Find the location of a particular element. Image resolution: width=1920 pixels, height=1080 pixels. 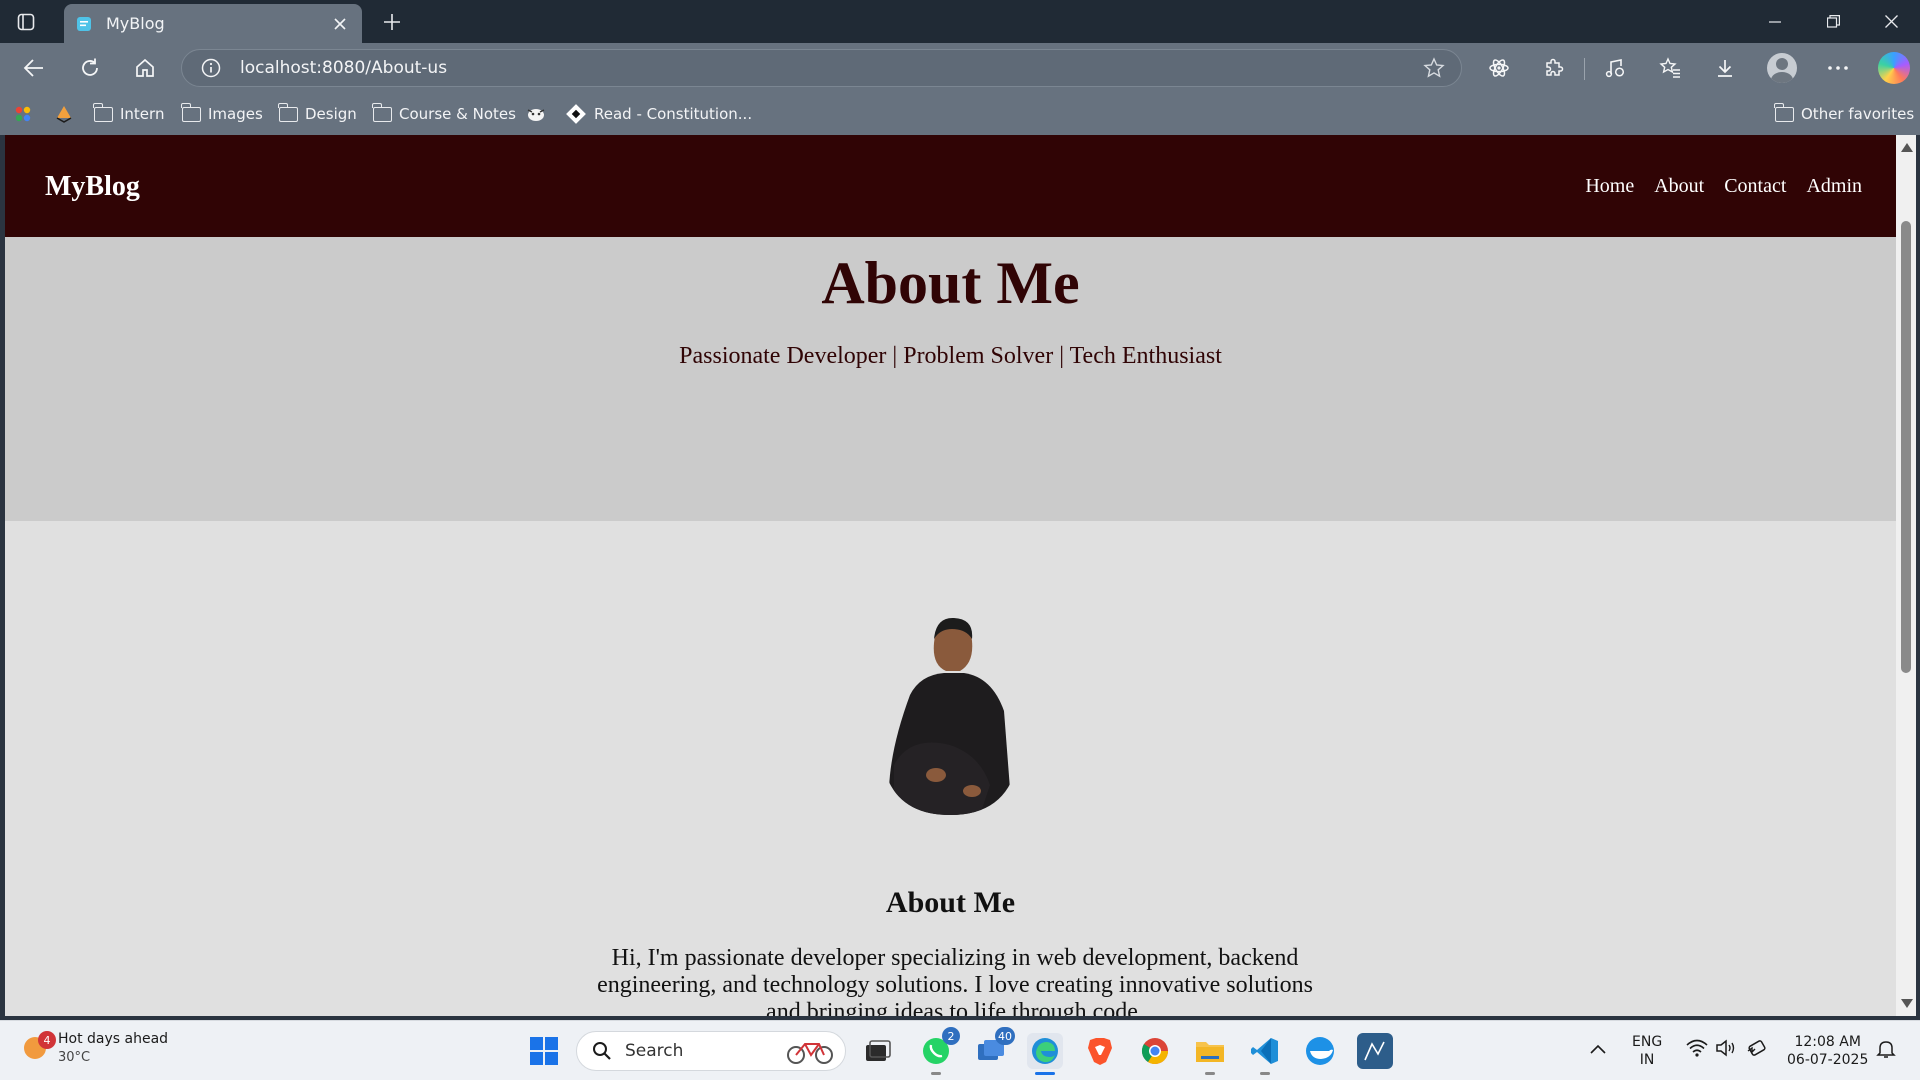

site-navbar: MyBlog Home About Contact Admin is located at coordinates (950, 186).